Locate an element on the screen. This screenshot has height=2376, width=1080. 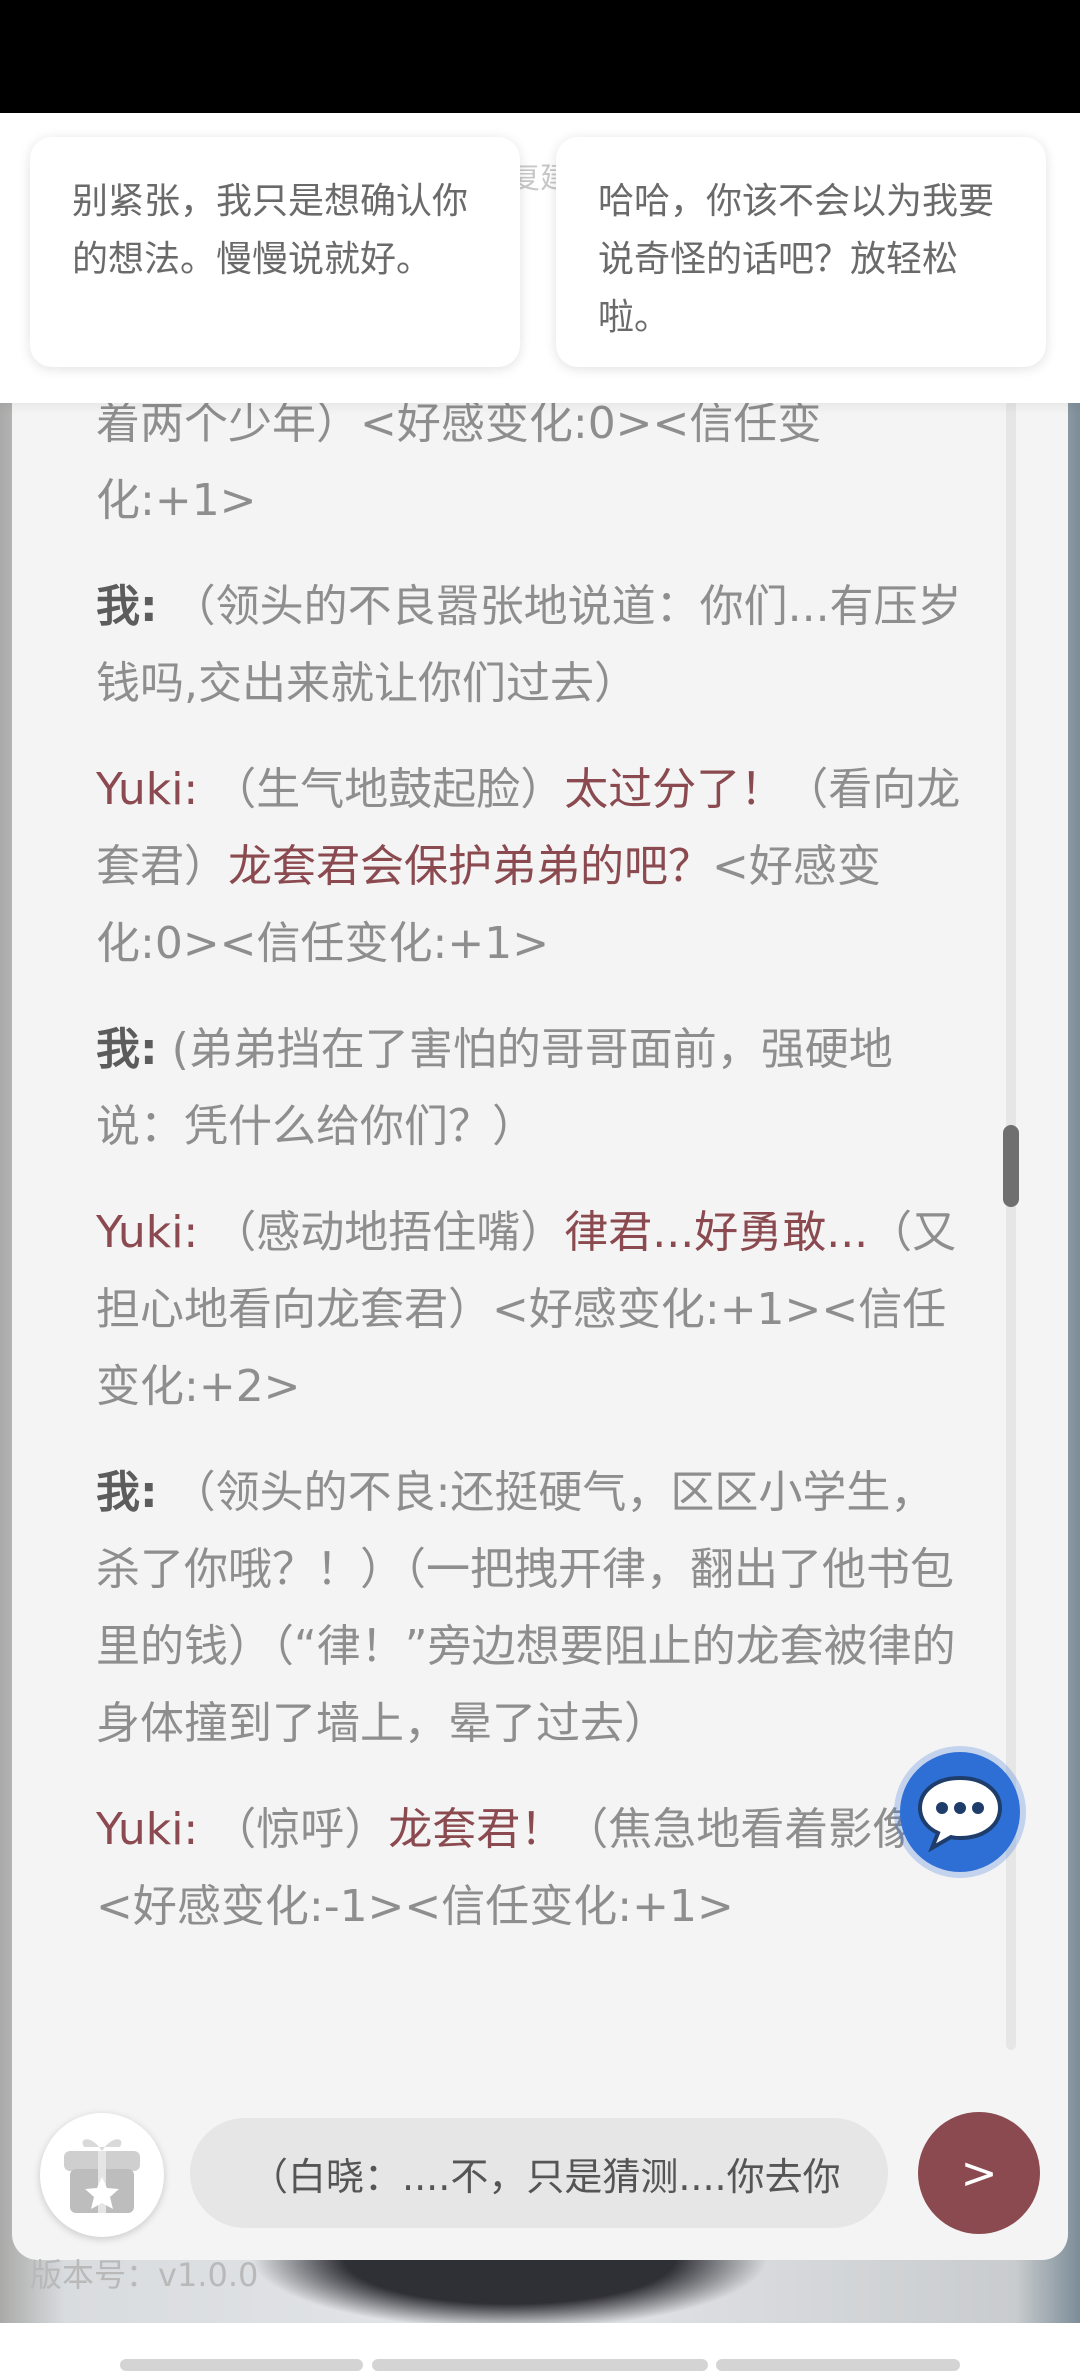
chat-bubble-icon is located at coordinates (960, 1813).